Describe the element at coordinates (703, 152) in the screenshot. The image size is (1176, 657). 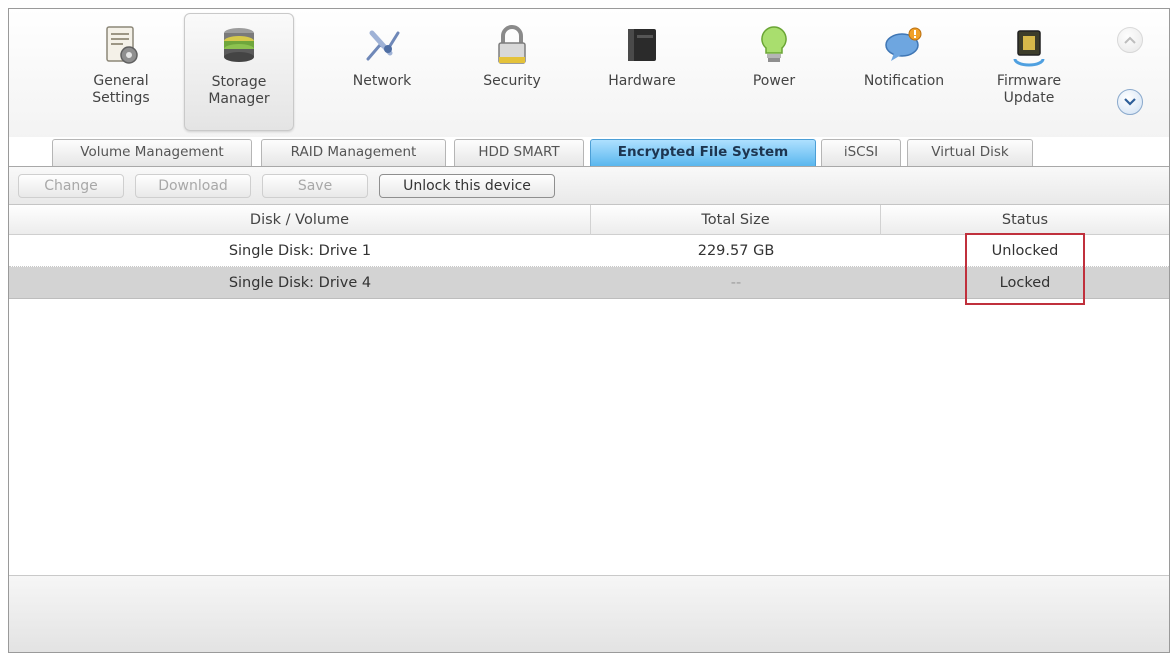
I see `tab-encrypted-file-system: Encrypted File System` at that location.